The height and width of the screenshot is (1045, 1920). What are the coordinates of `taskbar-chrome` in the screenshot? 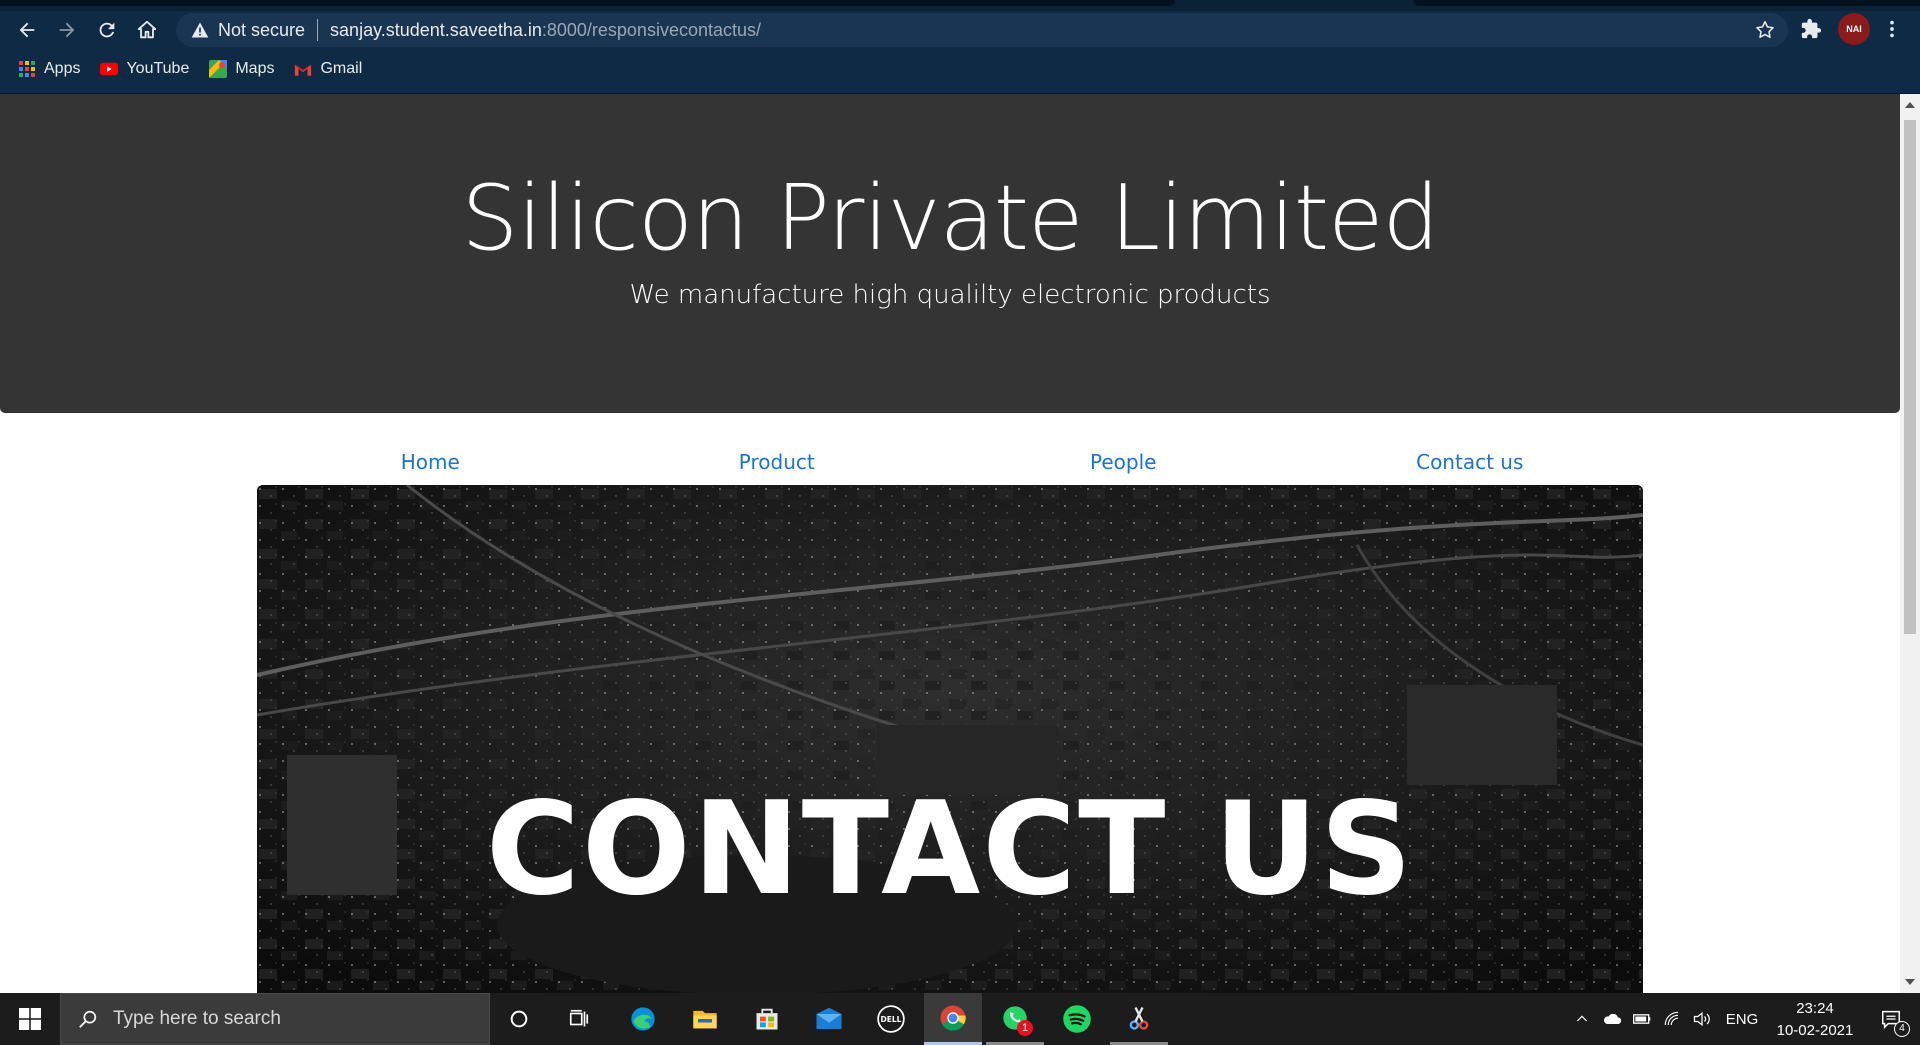 It's located at (953, 1019).